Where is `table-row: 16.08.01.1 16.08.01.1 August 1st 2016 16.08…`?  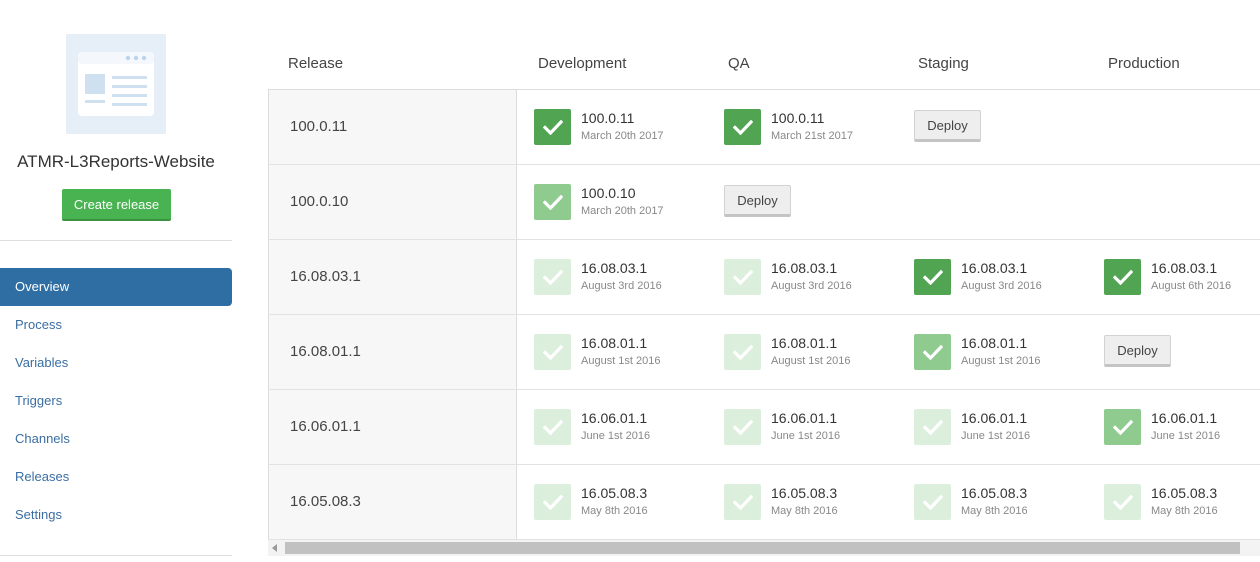
table-row: 16.08.01.1 16.08.01.1 August 1st 2016 16.08… is located at coordinates (764, 352).